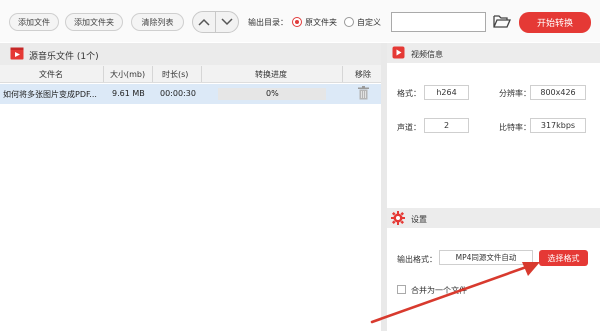 This screenshot has height=331, width=600. What do you see at coordinates (268, 22) in the screenshot?
I see `output-dir-label: 输出目录：` at bounding box center [268, 22].